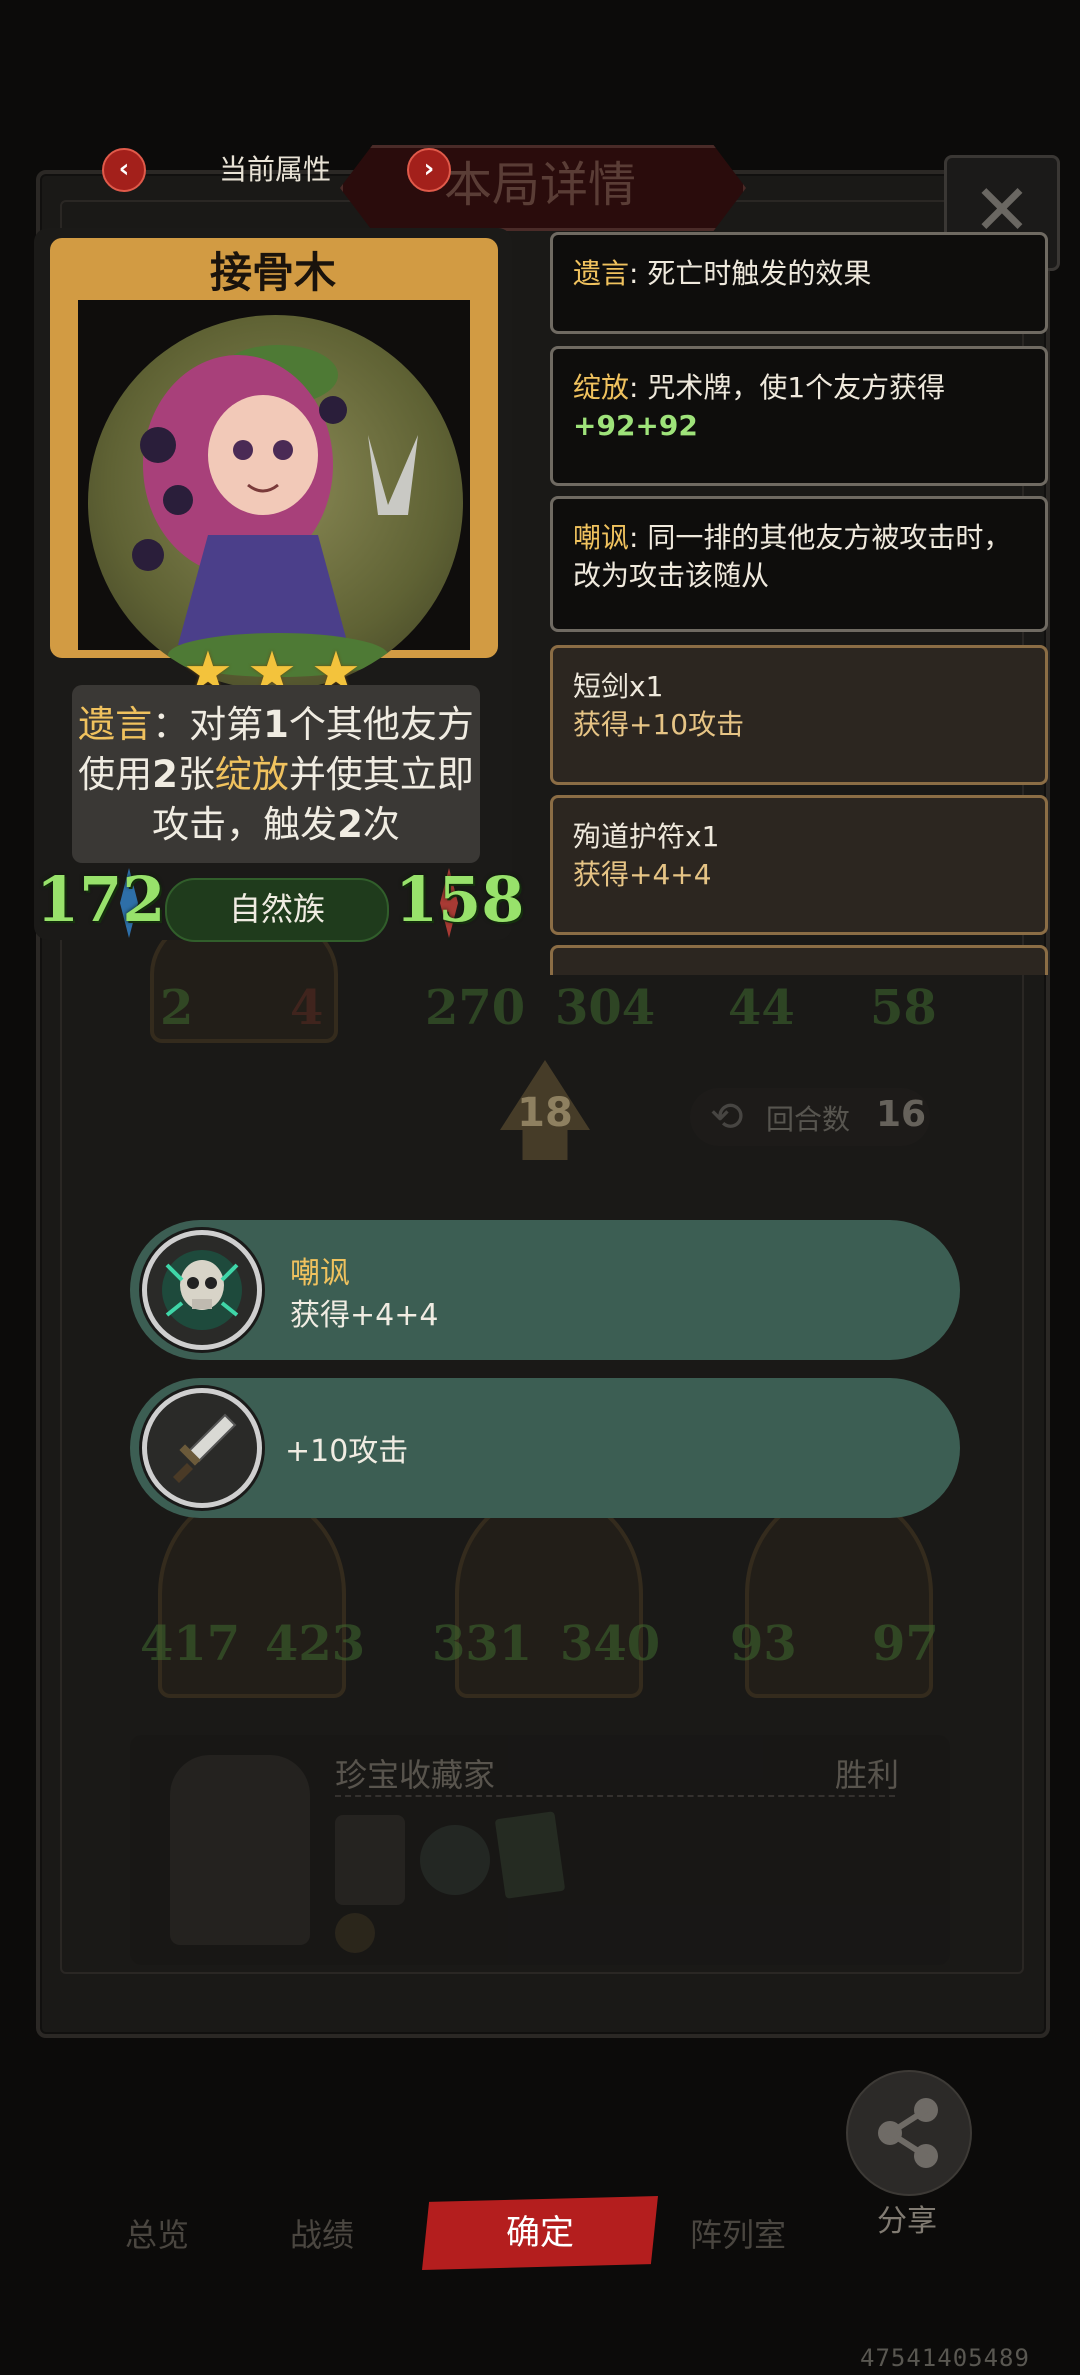 This screenshot has width=1080, height=2375. What do you see at coordinates (945, 2358) in the screenshot?
I see `user-id: 47541405489` at bounding box center [945, 2358].